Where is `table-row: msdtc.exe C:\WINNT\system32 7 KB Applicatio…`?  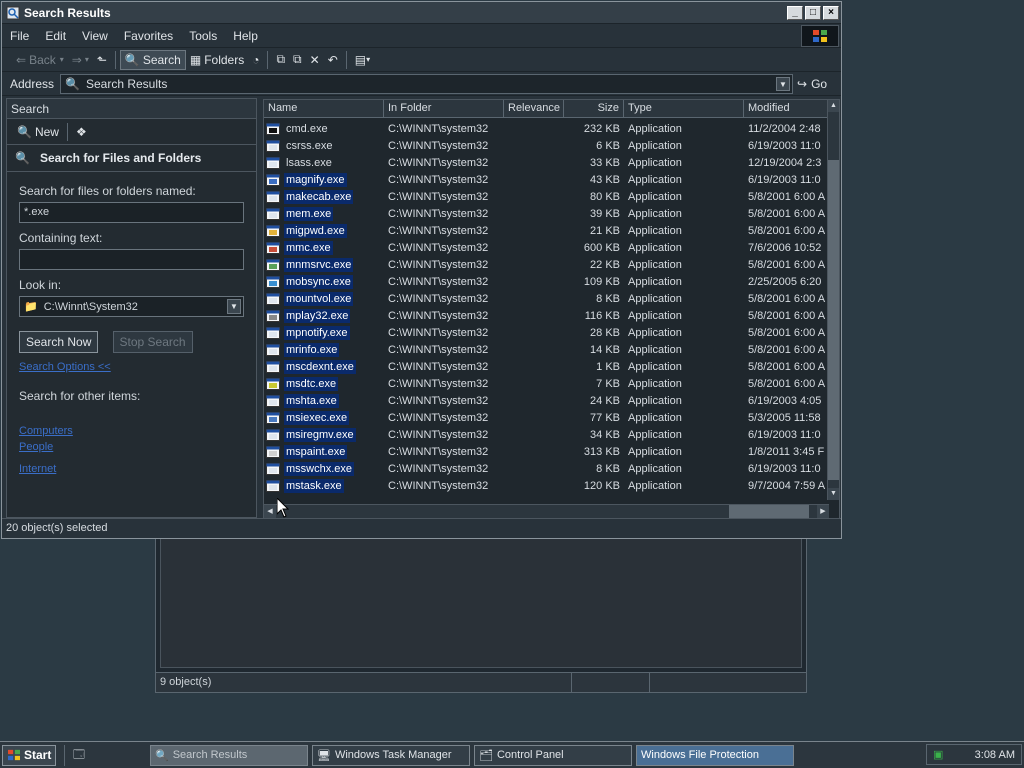 table-row: msdtc.exe C:\WINNT\system32 7 KB Applicatio… is located at coordinates (546, 383).